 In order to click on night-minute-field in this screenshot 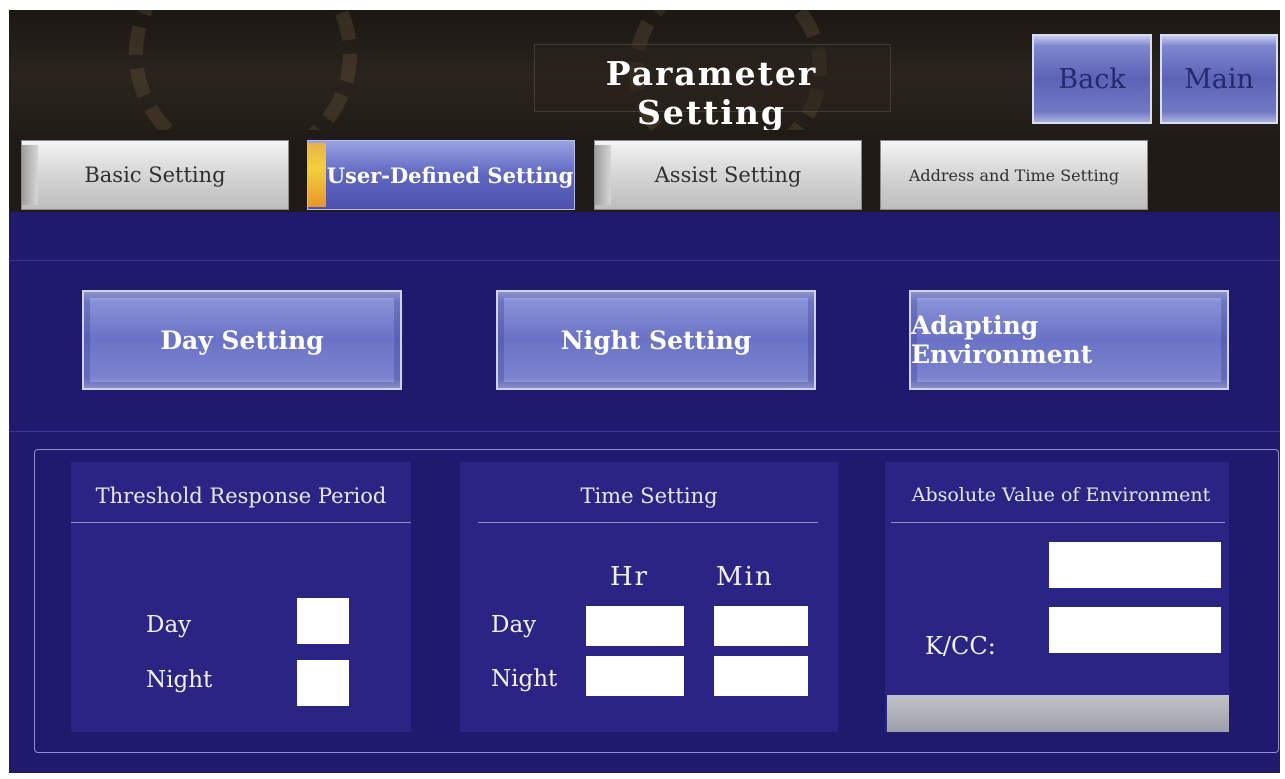, I will do `click(761, 676)`.